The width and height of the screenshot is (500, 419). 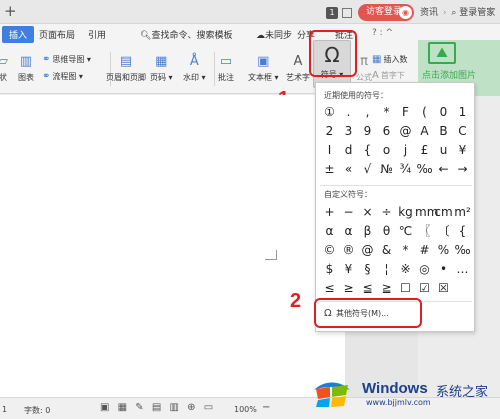 What do you see at coordinates (367, 250) in the screenshot?
I see `custom-symbol: @` at bounding box center [367, 250].